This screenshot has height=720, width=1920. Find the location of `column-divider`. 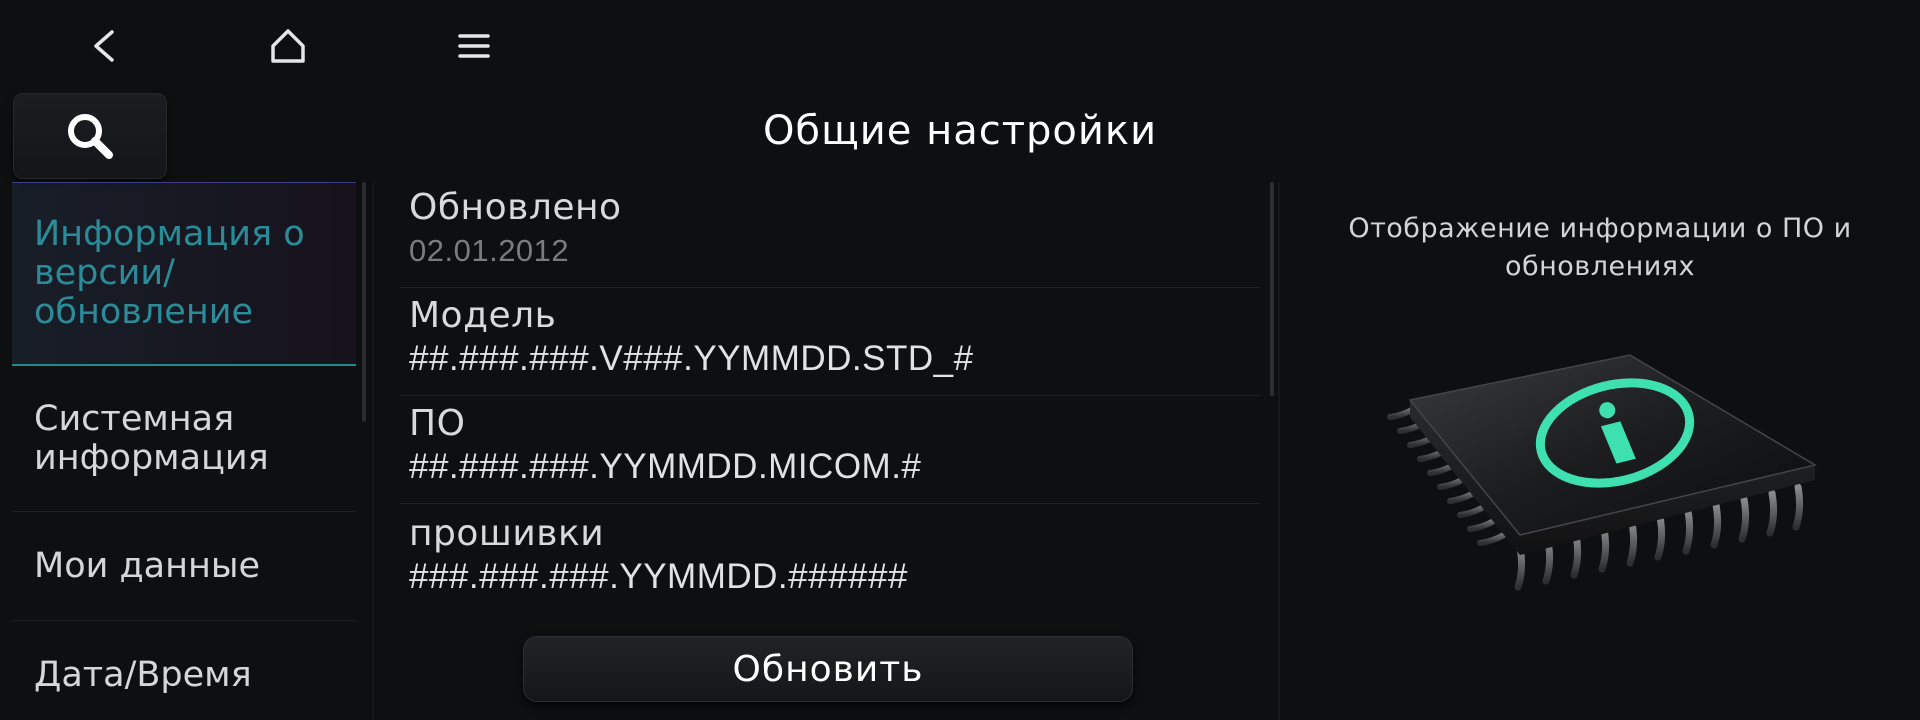

column-divider is located at coordinates (1279, 451).